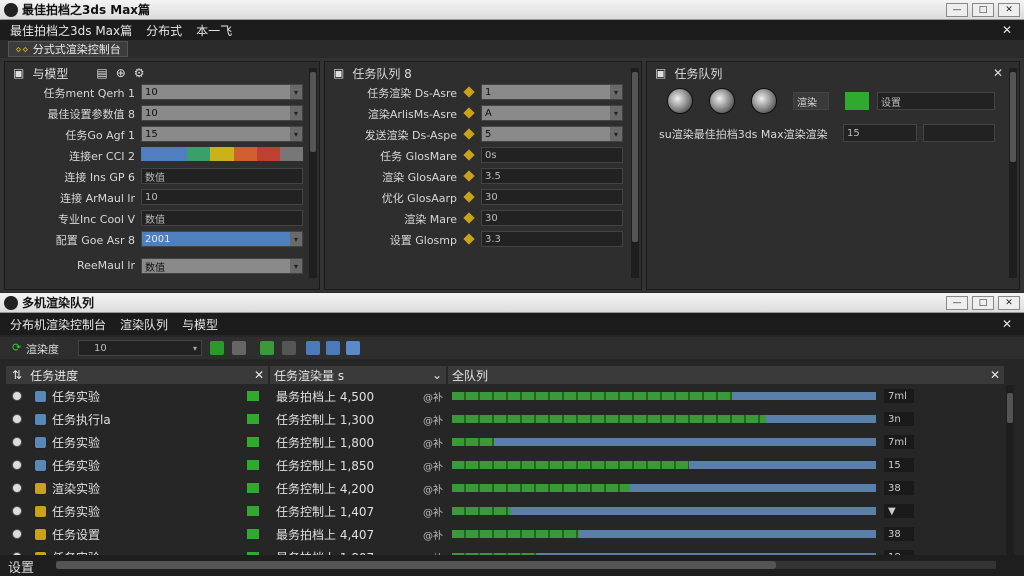  Describe the element at coordinates (635, 173) in the screenshot. I see `middle-scrollbar` at that location.